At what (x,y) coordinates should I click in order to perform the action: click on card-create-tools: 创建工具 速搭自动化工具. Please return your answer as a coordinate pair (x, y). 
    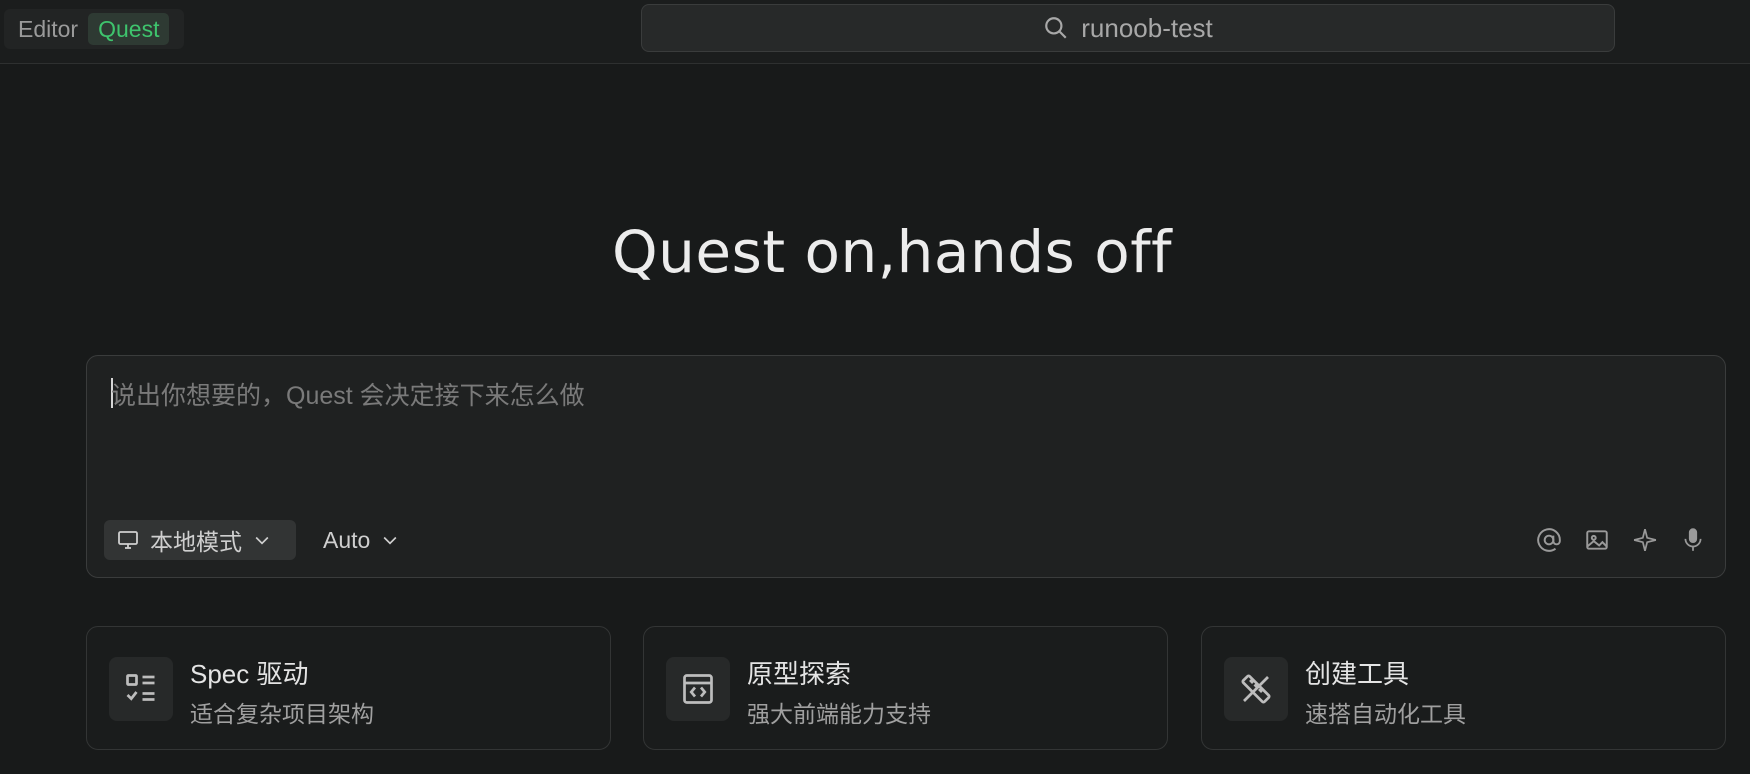
    Looking at the image, I should click on (1463, 688).